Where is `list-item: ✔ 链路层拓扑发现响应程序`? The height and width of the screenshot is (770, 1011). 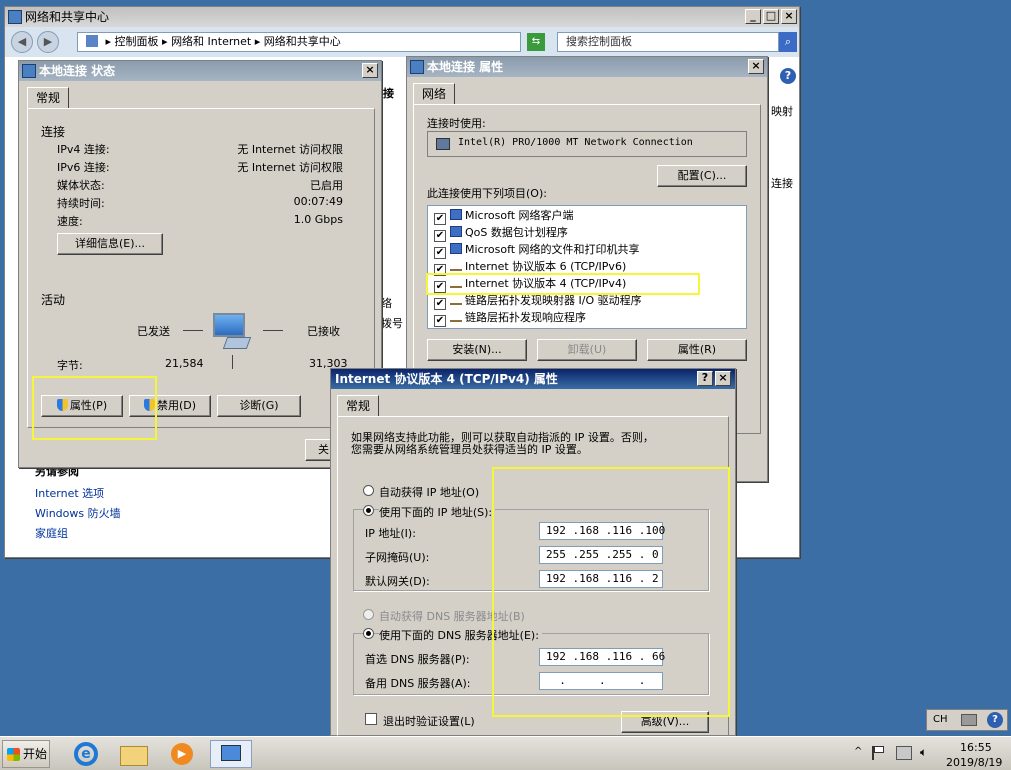 list-item: ✔ 链路层拓扑发现响应程序 is located at coordinates (510, 318).